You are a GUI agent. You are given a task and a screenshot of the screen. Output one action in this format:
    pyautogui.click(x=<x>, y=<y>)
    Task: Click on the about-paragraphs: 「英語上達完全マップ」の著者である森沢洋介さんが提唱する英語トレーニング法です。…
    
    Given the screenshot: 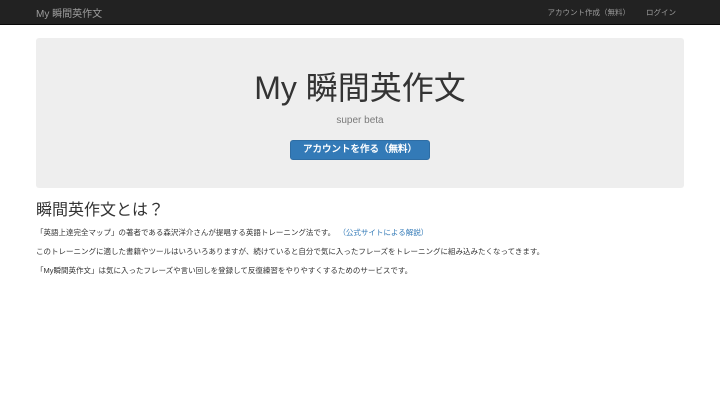 What is the action you would take?
    pyautogui.click(x=360, y=251)
    